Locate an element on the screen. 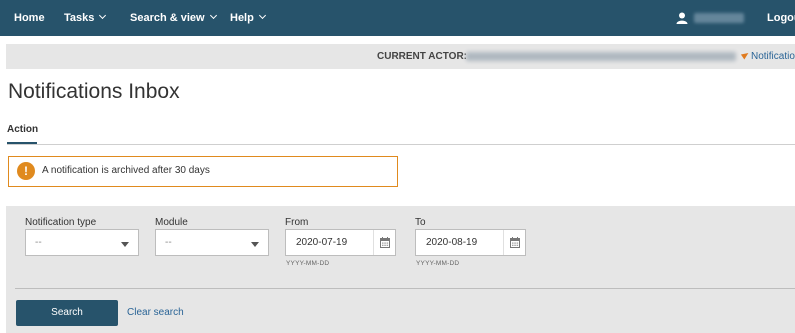 This screenshot has height=333, width=795. nav-search-view: Search & view is located at coordinates (173, 18).